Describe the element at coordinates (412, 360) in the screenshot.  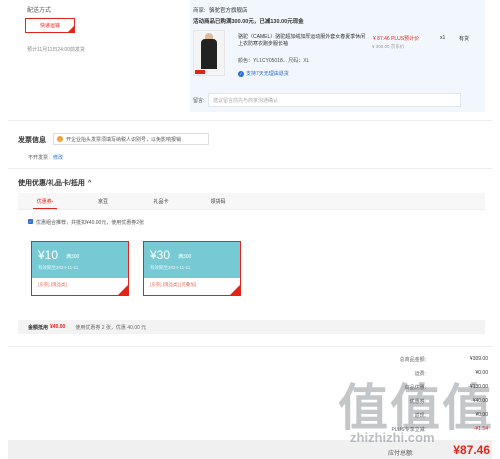
I see `summary-label: 总商品金额:` at that location.